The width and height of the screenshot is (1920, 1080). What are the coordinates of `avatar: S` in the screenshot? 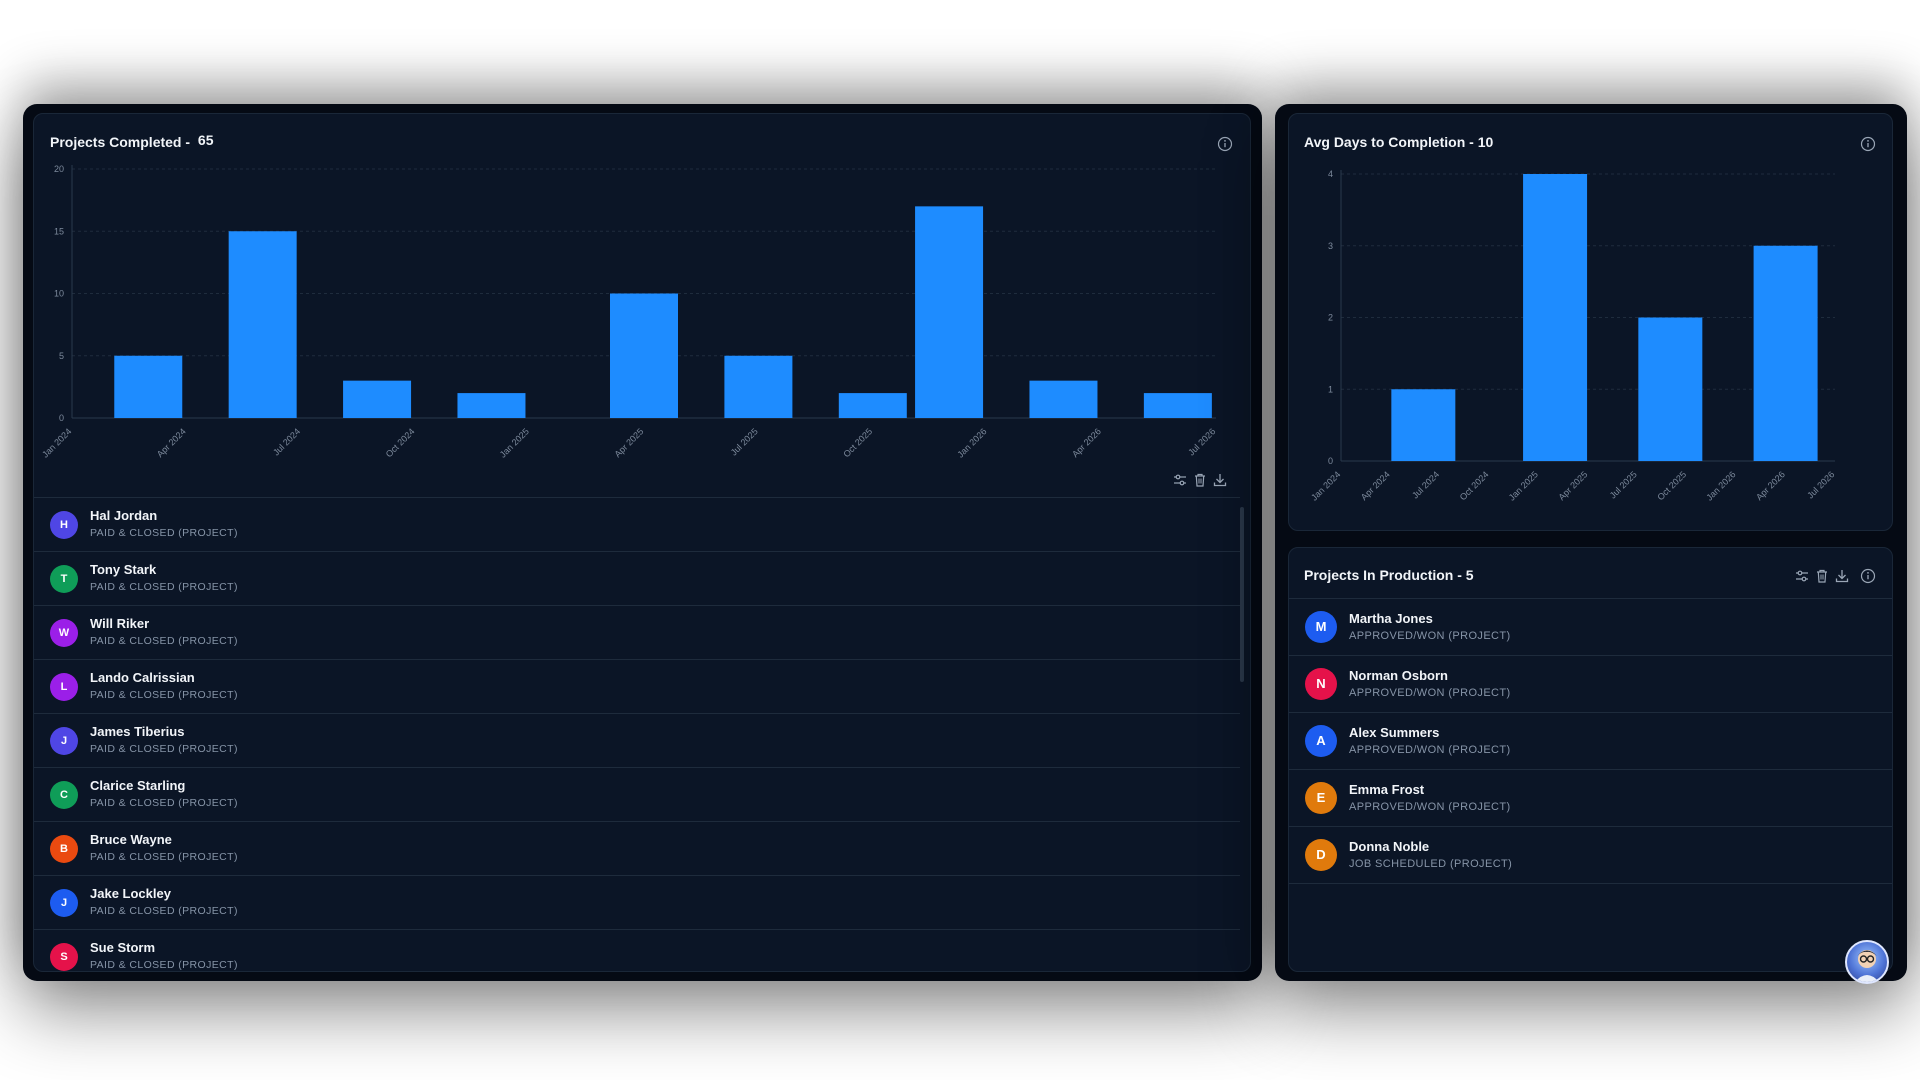 It's located at (64, 957).